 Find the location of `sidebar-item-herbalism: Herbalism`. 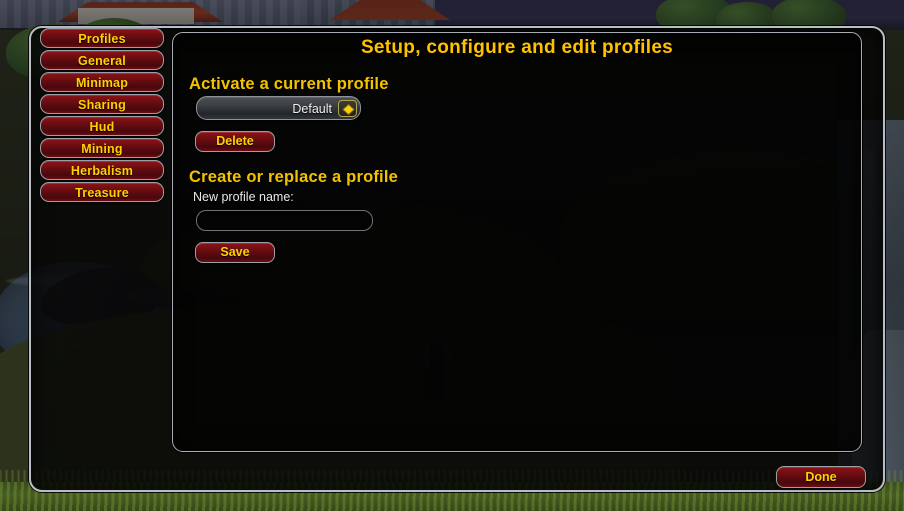

sidebar-item-herbalism: Herbalism is located at coordinates (102, 170).